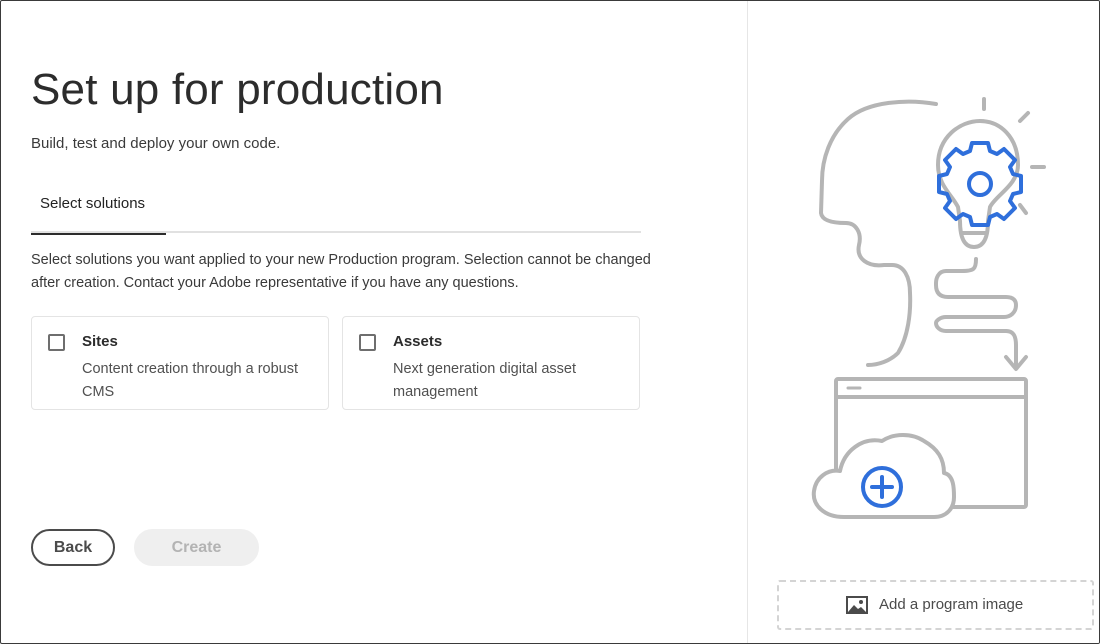 The image size is (1100, 644). Describe the element at coordinates (367, 342) in the screenshot. I see `assets-checkbox` at that location.